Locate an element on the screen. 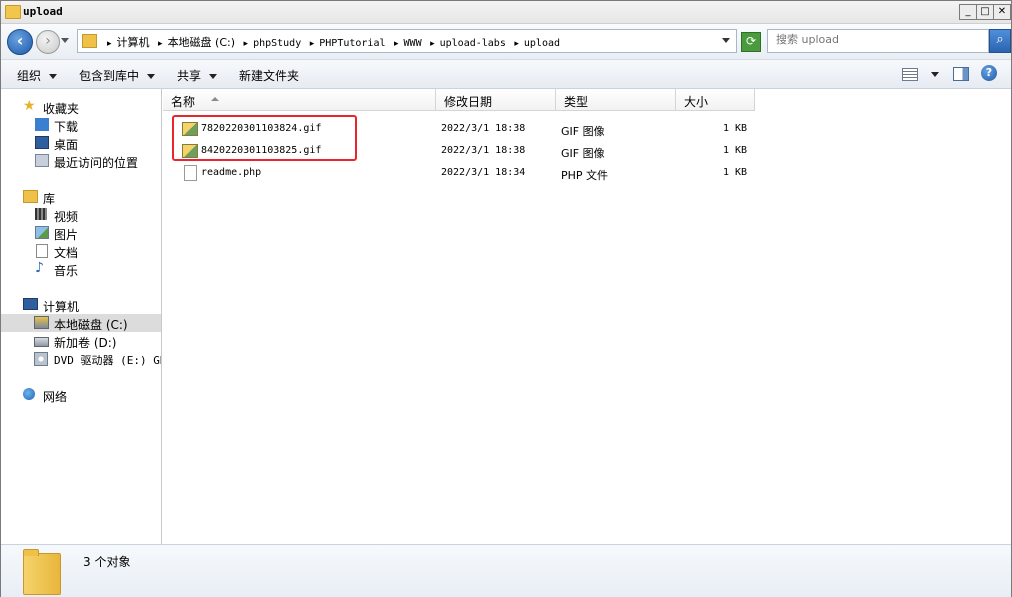 The height and width of the screenshot is (597, 1012). organize-menu: 组织 is located at coordinates (37, 75).